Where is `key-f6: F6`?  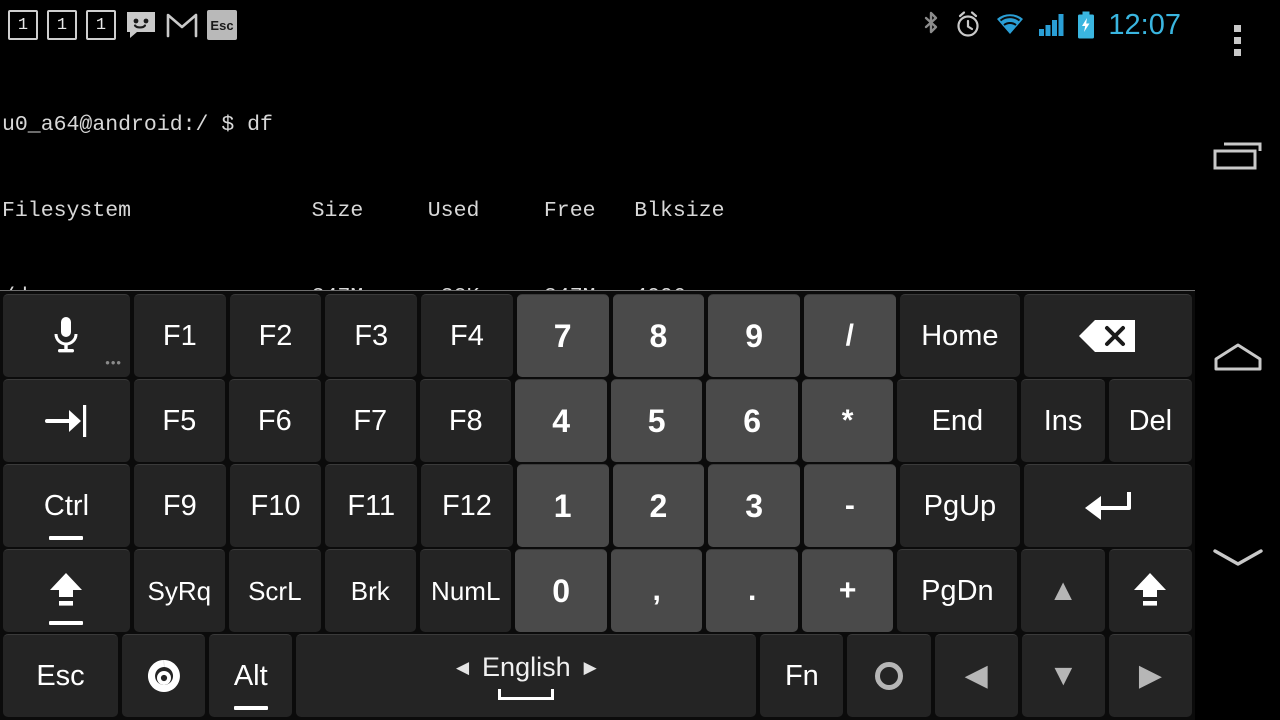
key-f6: F6 is located at coordinates (275, 420).